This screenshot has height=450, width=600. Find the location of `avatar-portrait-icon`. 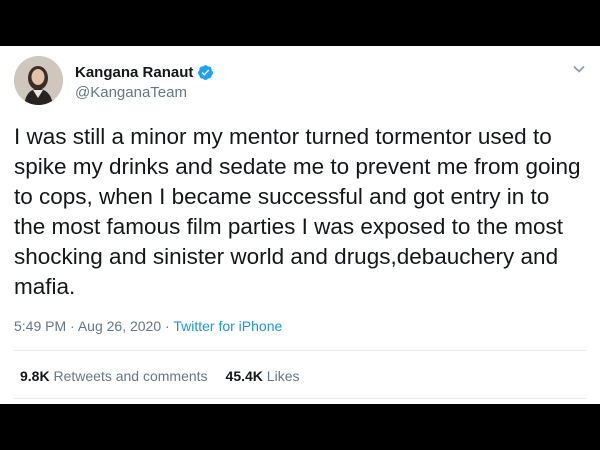

avatar-portrait-icon is located at coordinates (38, 80).